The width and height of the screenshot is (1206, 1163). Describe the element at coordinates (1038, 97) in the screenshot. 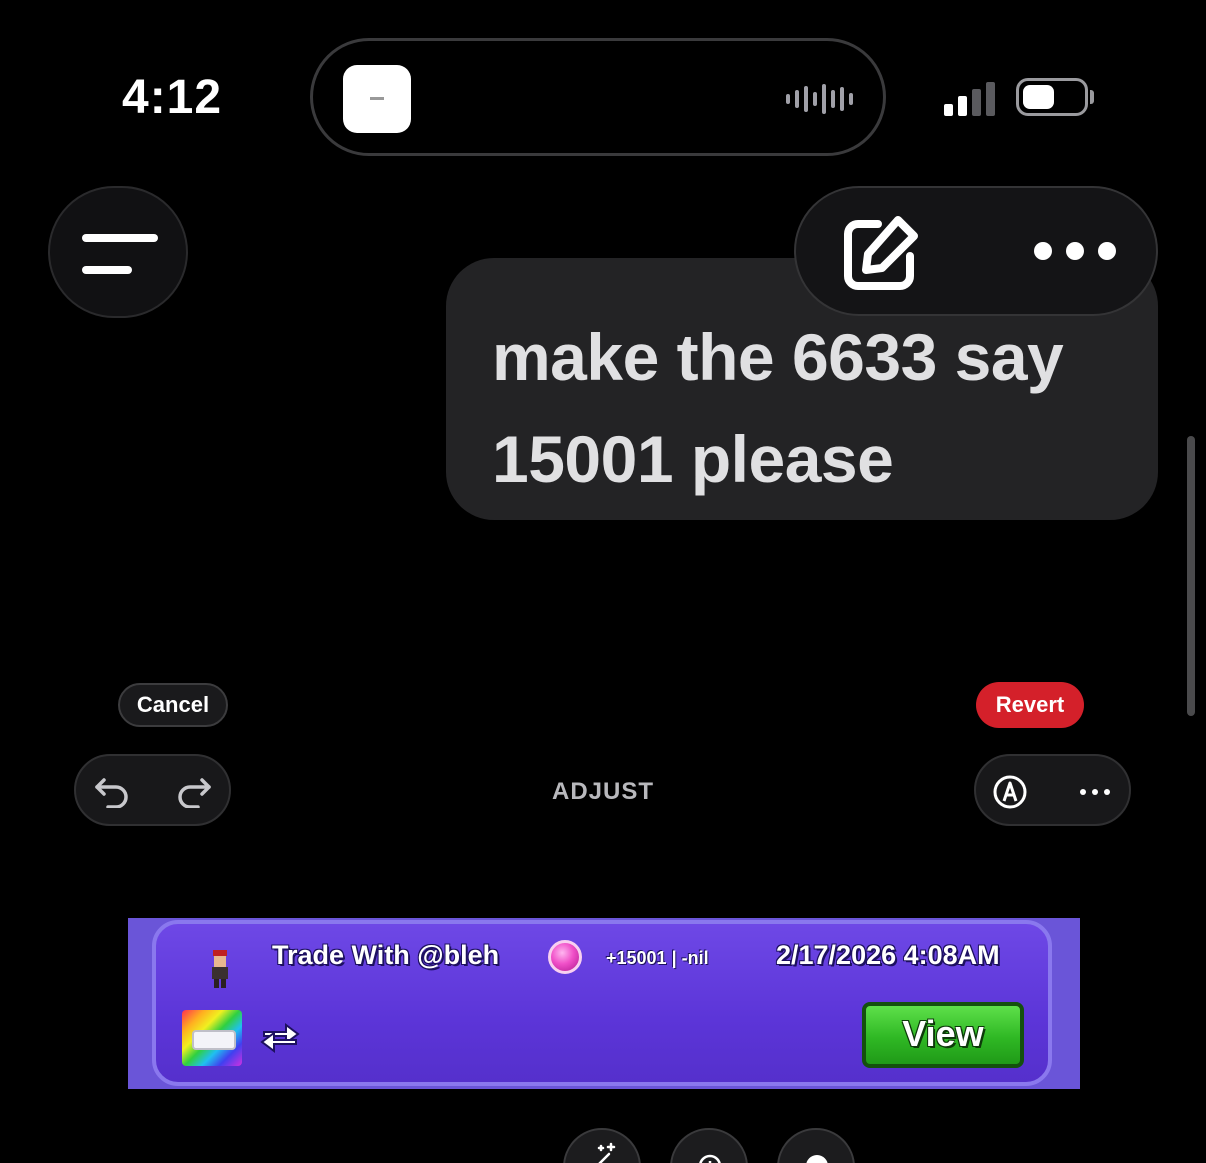

I see `battery-level` at that location.